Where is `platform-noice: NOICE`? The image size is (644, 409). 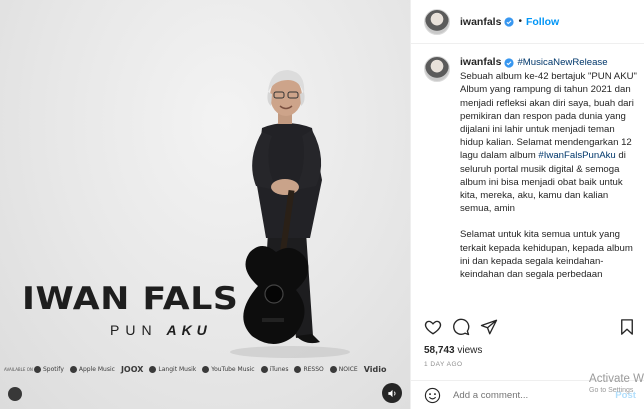 platform-noice: NOICE is located at coordinates (343, 369).